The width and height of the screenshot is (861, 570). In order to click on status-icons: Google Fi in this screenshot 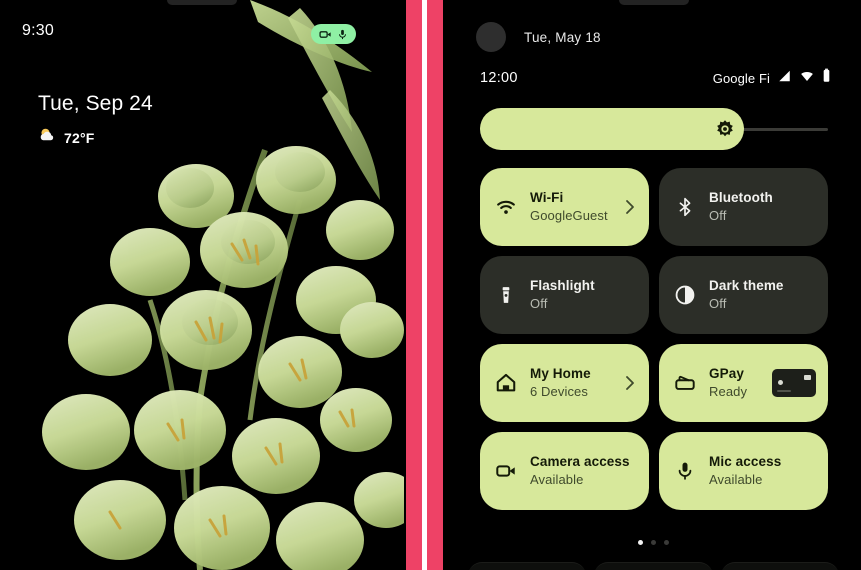, I will do `click(772, 78)`.